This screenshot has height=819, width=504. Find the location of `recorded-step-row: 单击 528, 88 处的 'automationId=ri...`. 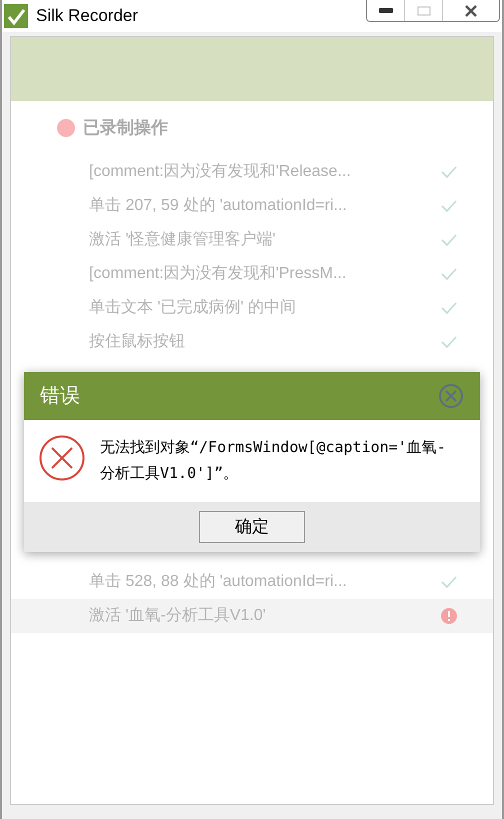

recorded-step-row: 单击 528, 88 处的 'automationId=ri... is located at coordinates (252, 581).